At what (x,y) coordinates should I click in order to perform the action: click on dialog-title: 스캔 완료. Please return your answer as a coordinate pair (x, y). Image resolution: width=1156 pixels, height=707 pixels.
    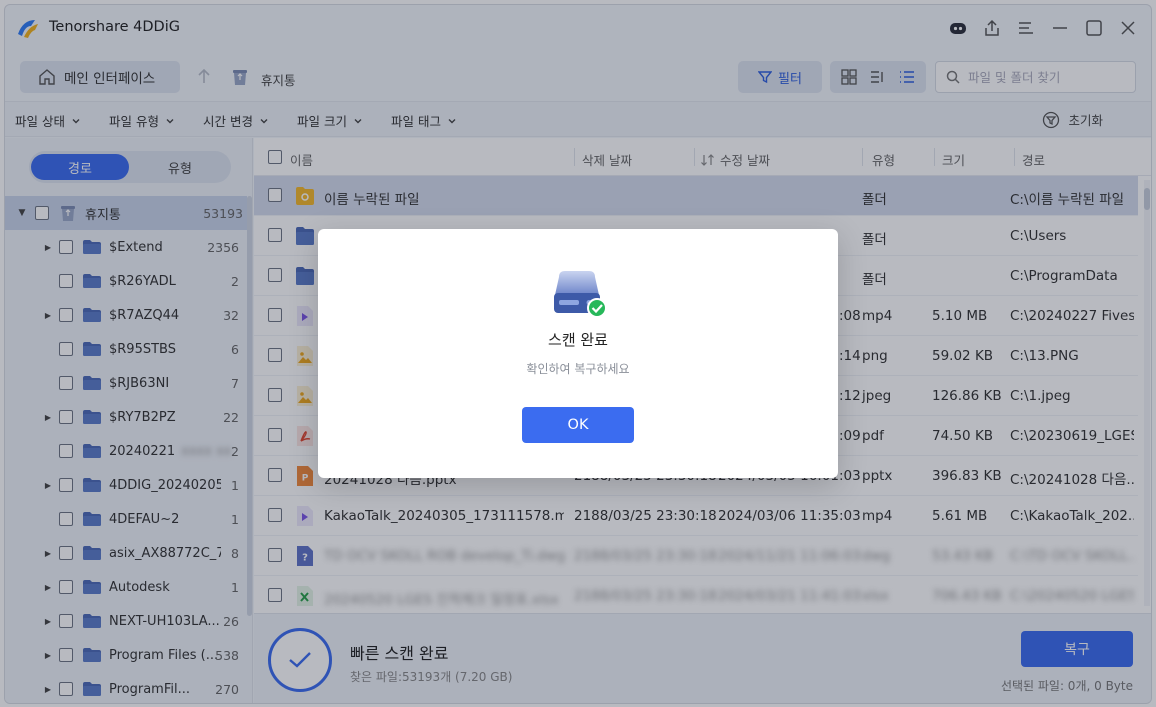
    Looking at the image, I should click on (578, 340).